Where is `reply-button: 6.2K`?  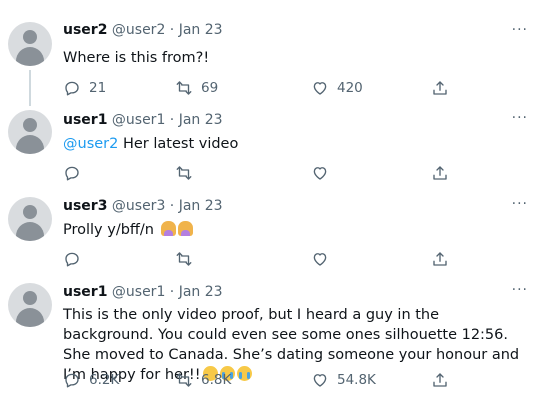 reply-button: 6.2K is located at coordinates (91, 380).